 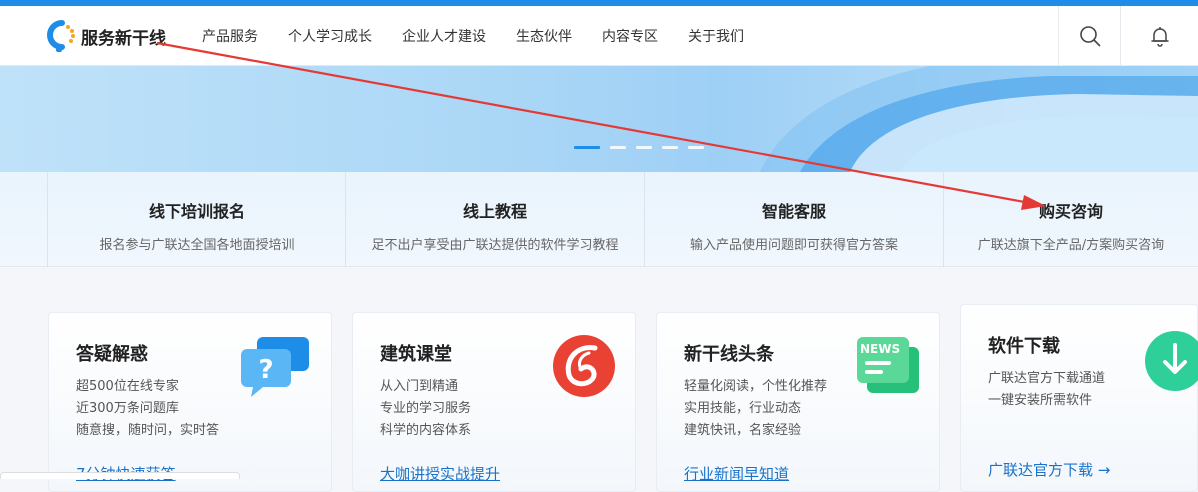 I want to click on site-header: 服务新干线 产品服务 个人学习成长 企业人才建设 生态伙伴 内容专区 关于我们, so click(x=599, y=36).